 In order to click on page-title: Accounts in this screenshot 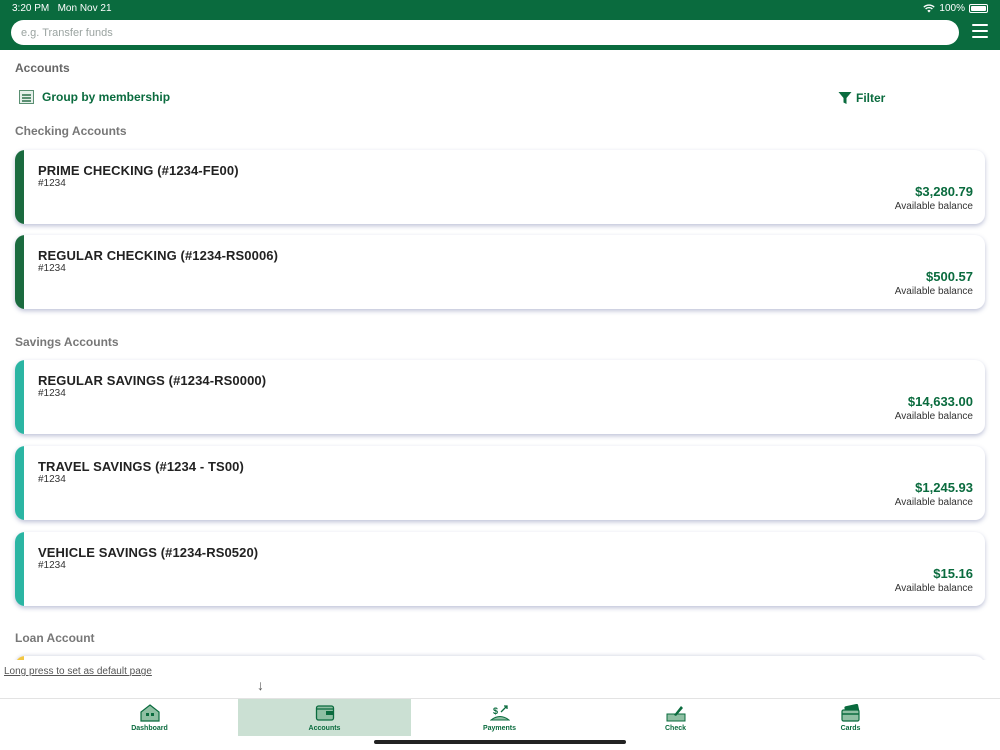, I will do `click(42, 68)`.